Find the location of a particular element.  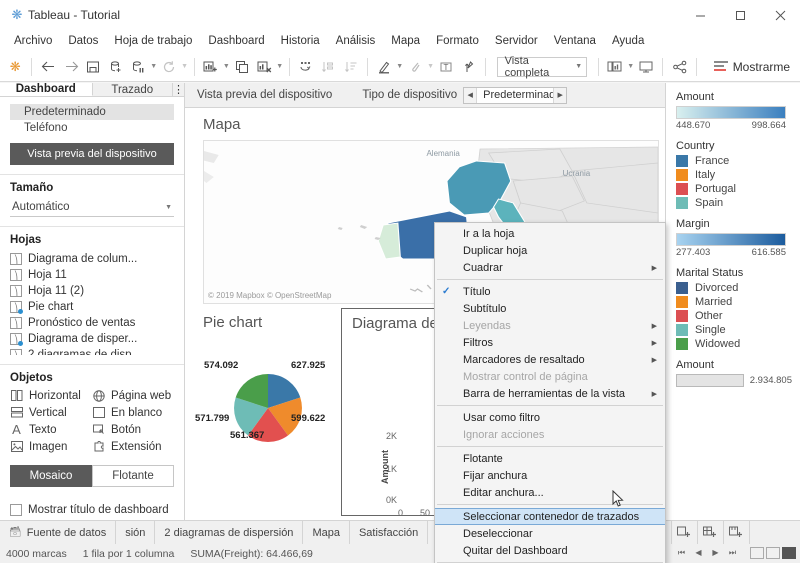

chevron-down-icon-clear: ▼ is located at coordinates (279, 67).